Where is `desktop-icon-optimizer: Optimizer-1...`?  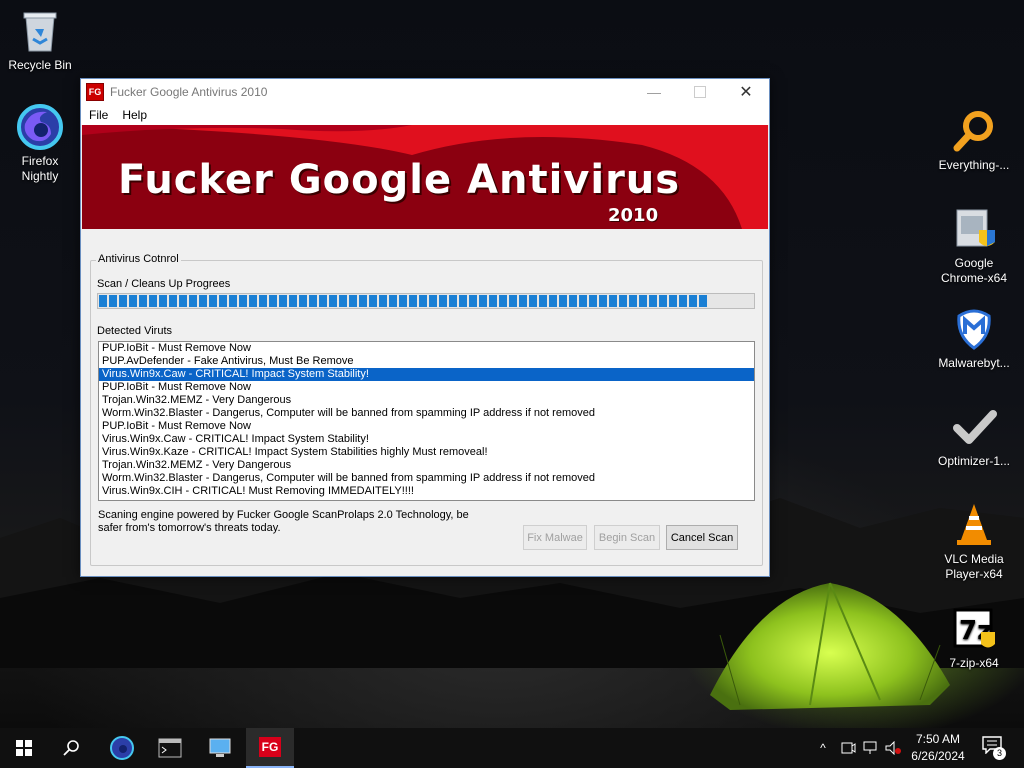
desktop-icon-optimizer: Optimizer-1... is located at coordinates (974, 436).